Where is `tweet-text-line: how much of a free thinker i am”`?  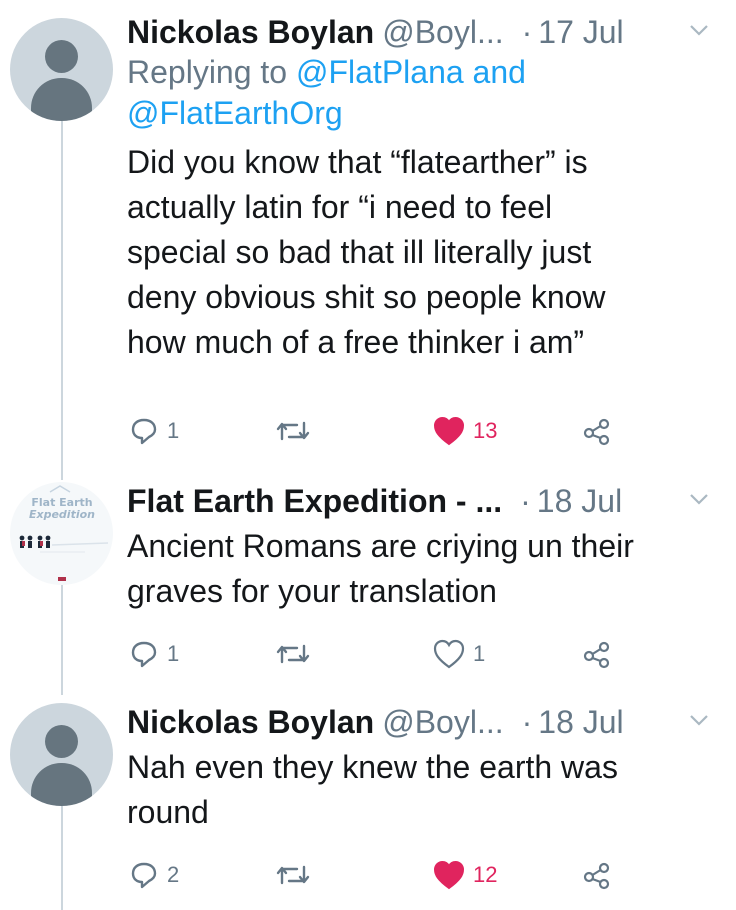 tweet-text-line: how much of a free thinker i am” is located at coordinates (356, 342).